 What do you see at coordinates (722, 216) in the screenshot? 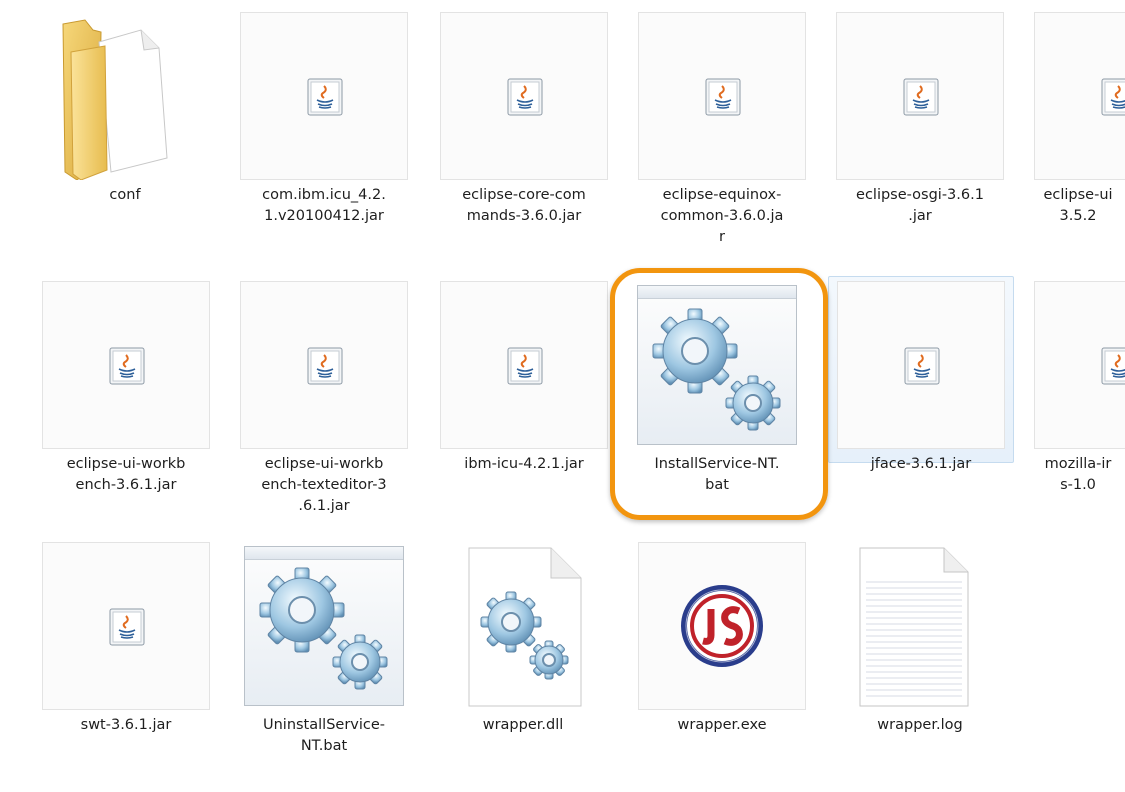
I see `file-name: eclipse-equinox- common-3.6.0.ja r` at bounding box center [722, 216].